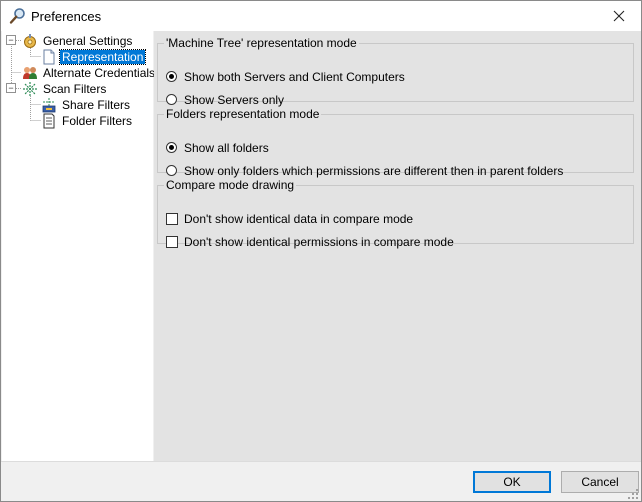 This screenshot has width=642, height=502. Describe the element at coordinates (30, 73) in the screenshot. I see `users-icon` at that location.